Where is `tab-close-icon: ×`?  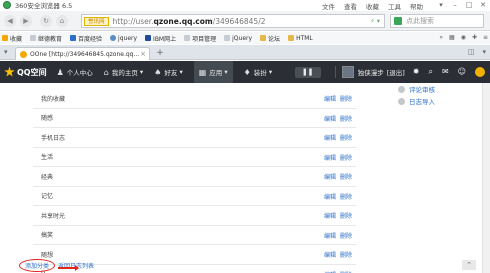
tab-close-icon: × is located at coordinates (143, 54).